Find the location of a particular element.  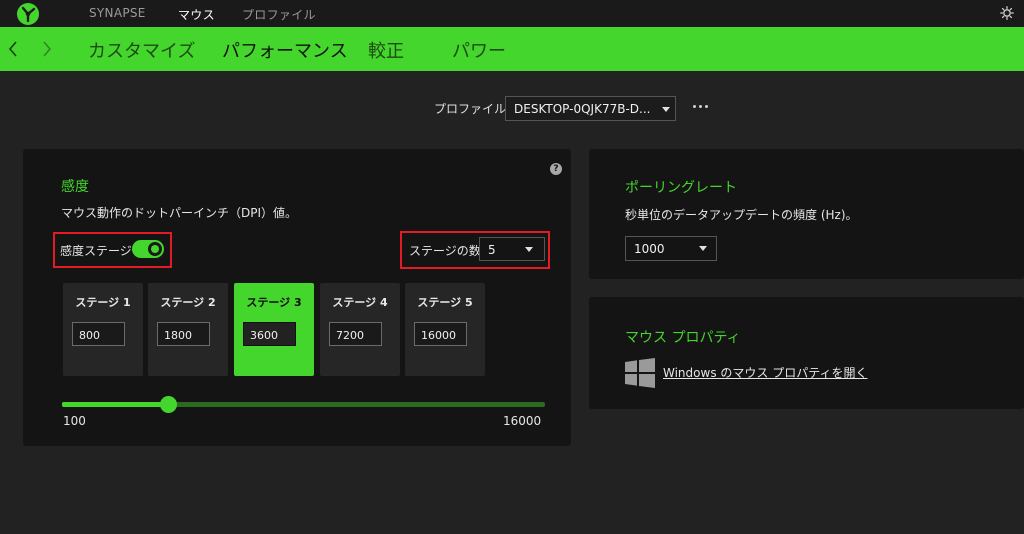

stage-card-5: ステージ 5 16000 is located at coordinates (445, 329).